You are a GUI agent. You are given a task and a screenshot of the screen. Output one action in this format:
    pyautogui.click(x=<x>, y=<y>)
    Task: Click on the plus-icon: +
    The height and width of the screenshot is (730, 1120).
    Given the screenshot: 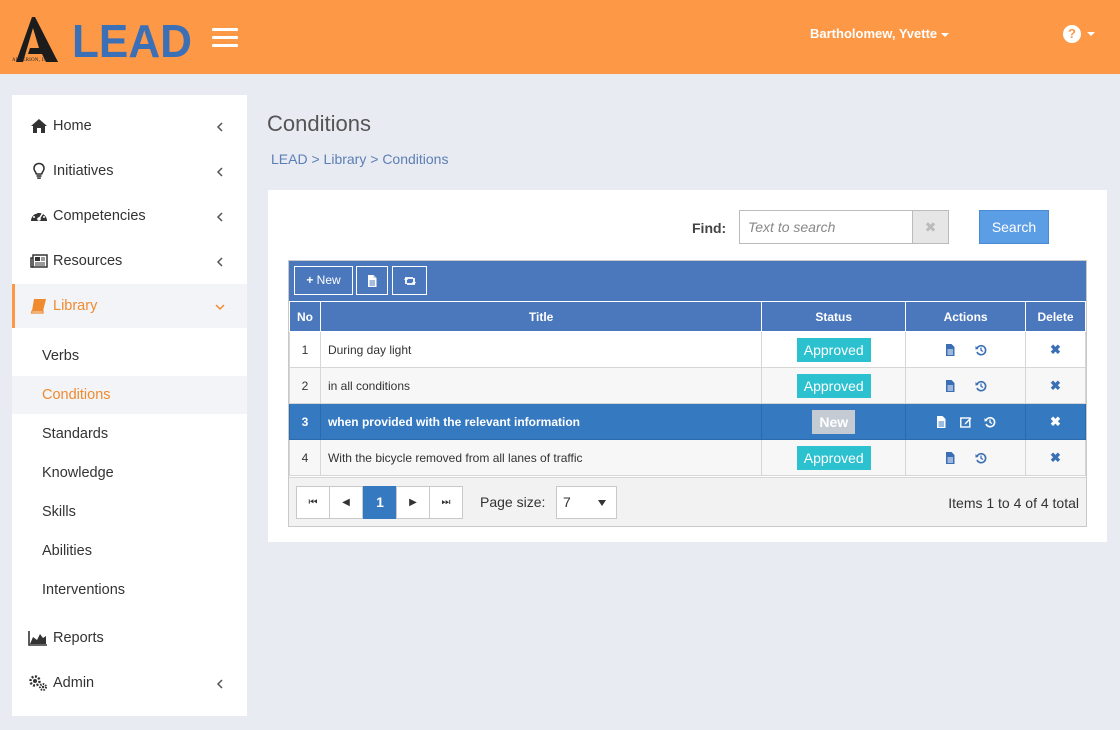 What is the action you would take?
    pyautogui.click(x=310, y=280)
    